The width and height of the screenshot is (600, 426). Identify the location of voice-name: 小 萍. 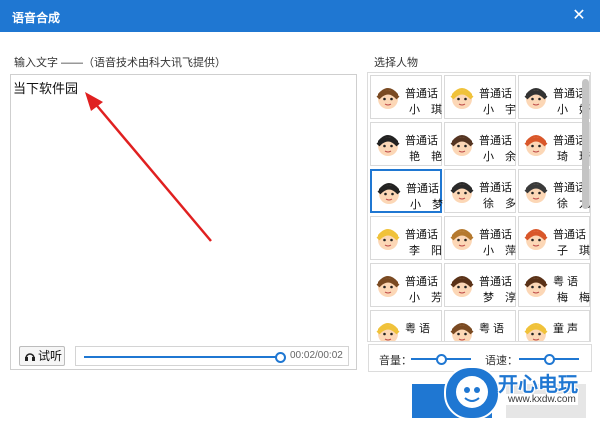
(502, 251).